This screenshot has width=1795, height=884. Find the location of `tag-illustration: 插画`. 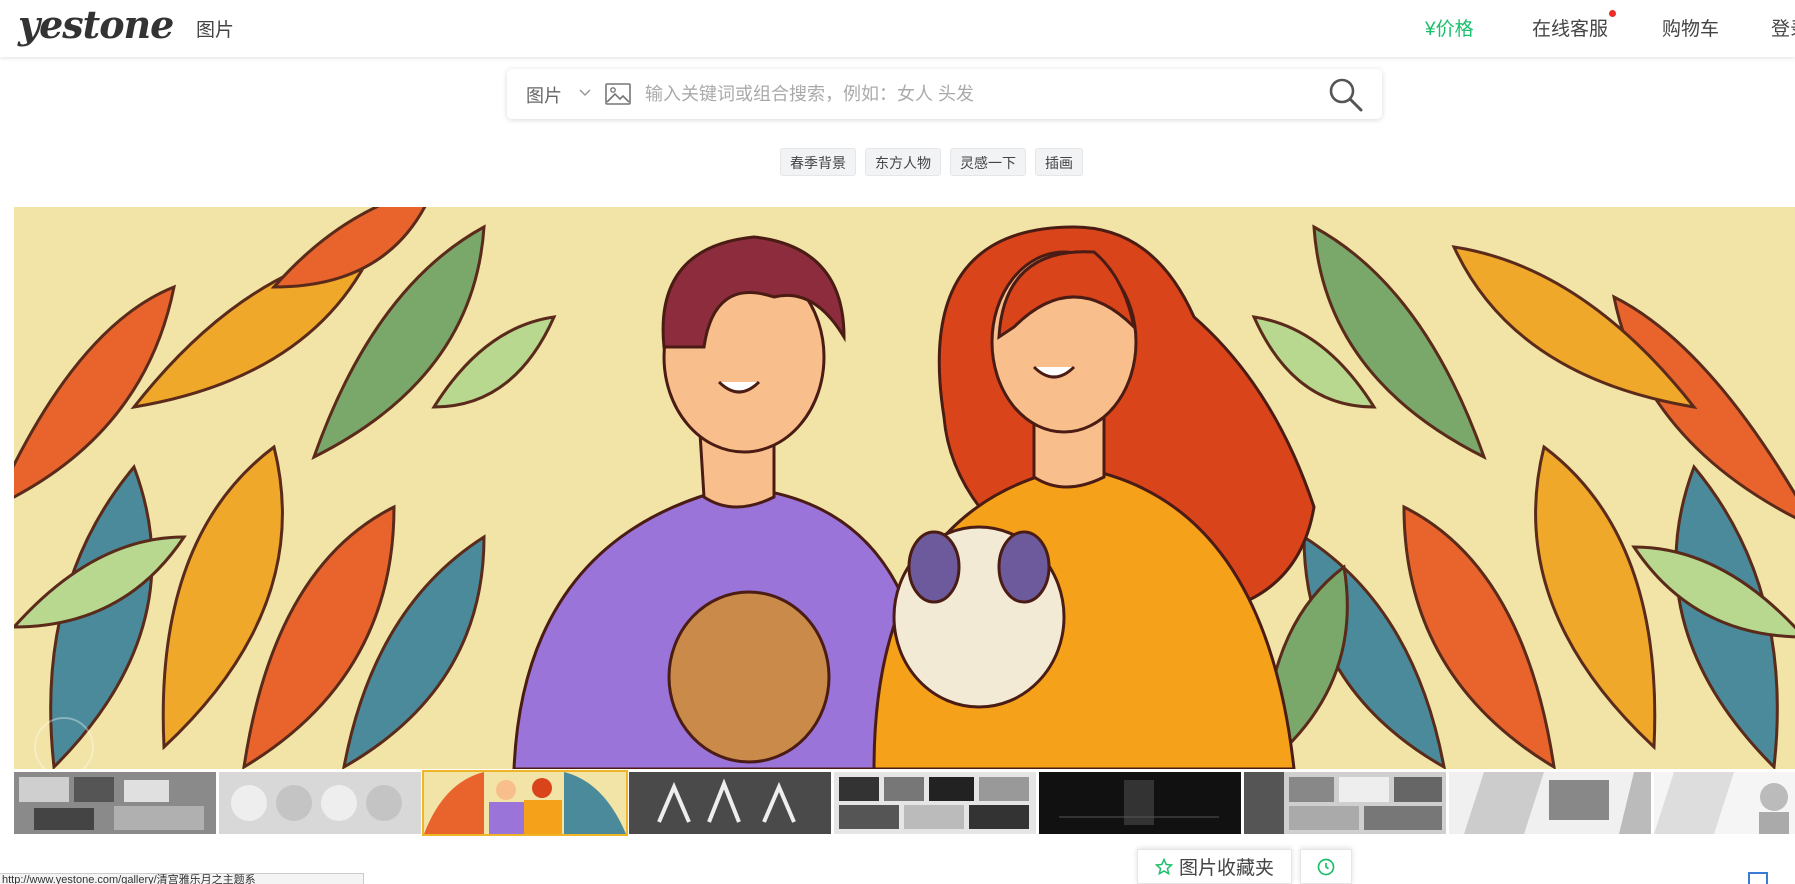

tag-illustration: 插画 is located at coordinates (1059, 162).